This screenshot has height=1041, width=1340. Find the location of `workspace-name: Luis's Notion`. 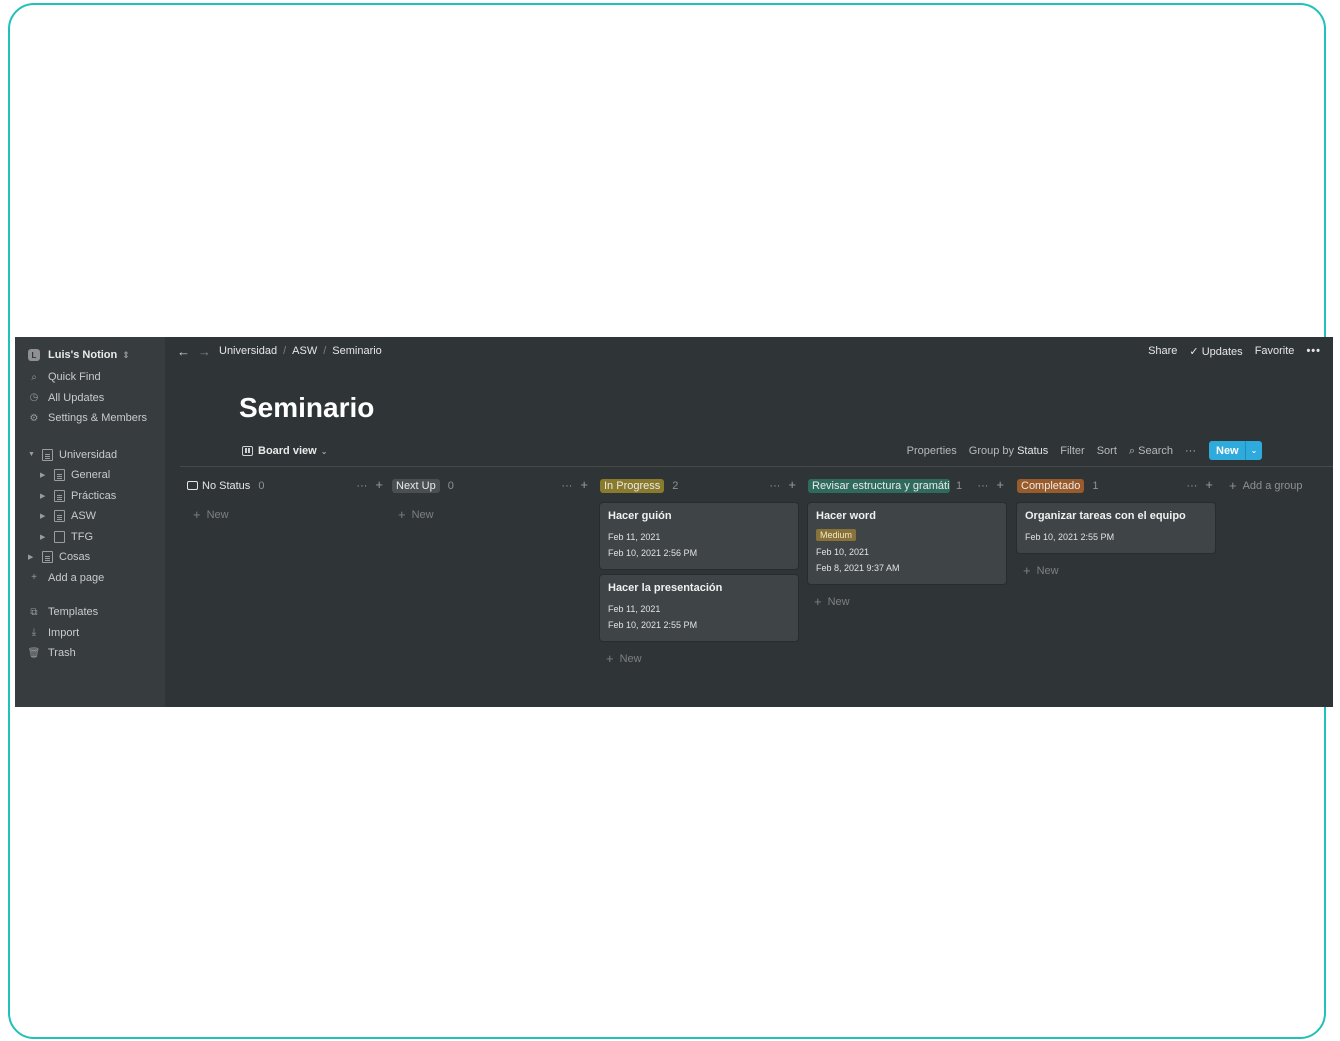

workspace-name: Luis's Notion is located at coordinates (83, 355).